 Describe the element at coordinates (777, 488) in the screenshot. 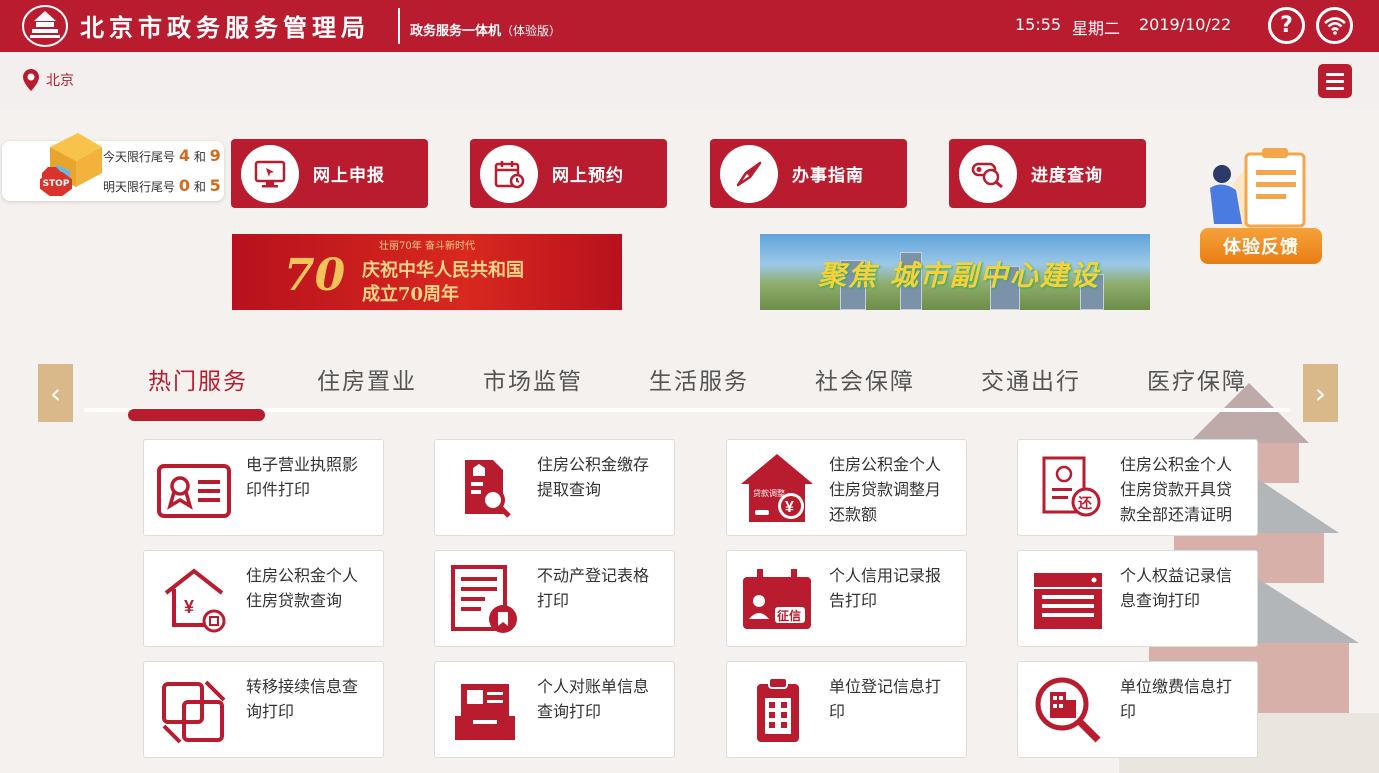

I see `house-loan-icon: 贷款调整 ¥` at that location.